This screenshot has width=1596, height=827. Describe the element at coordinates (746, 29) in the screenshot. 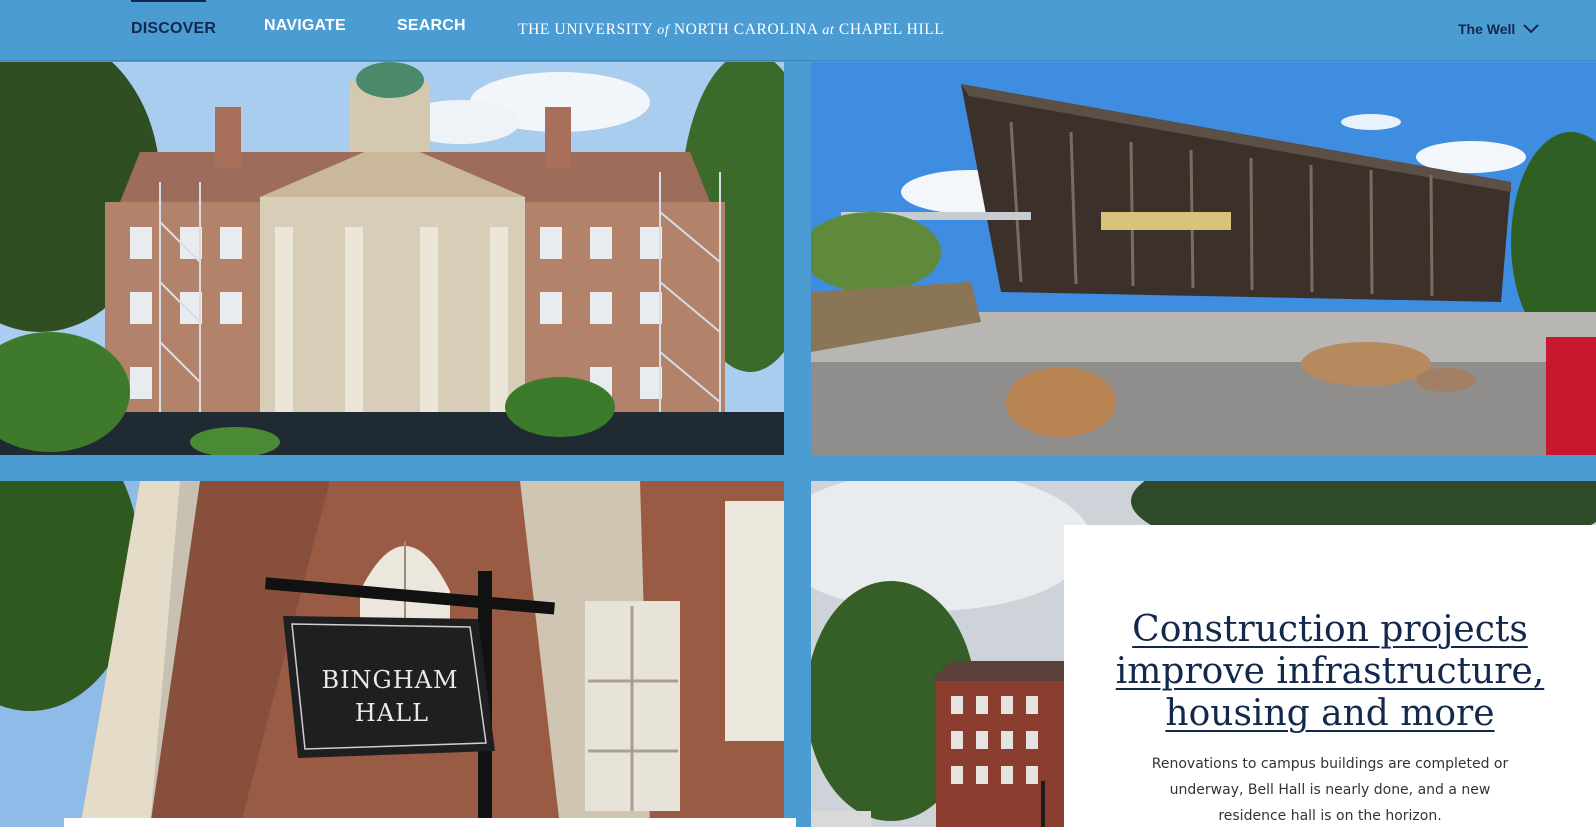

I see `wordmark-part: NORTH CAROLINA` at that location.